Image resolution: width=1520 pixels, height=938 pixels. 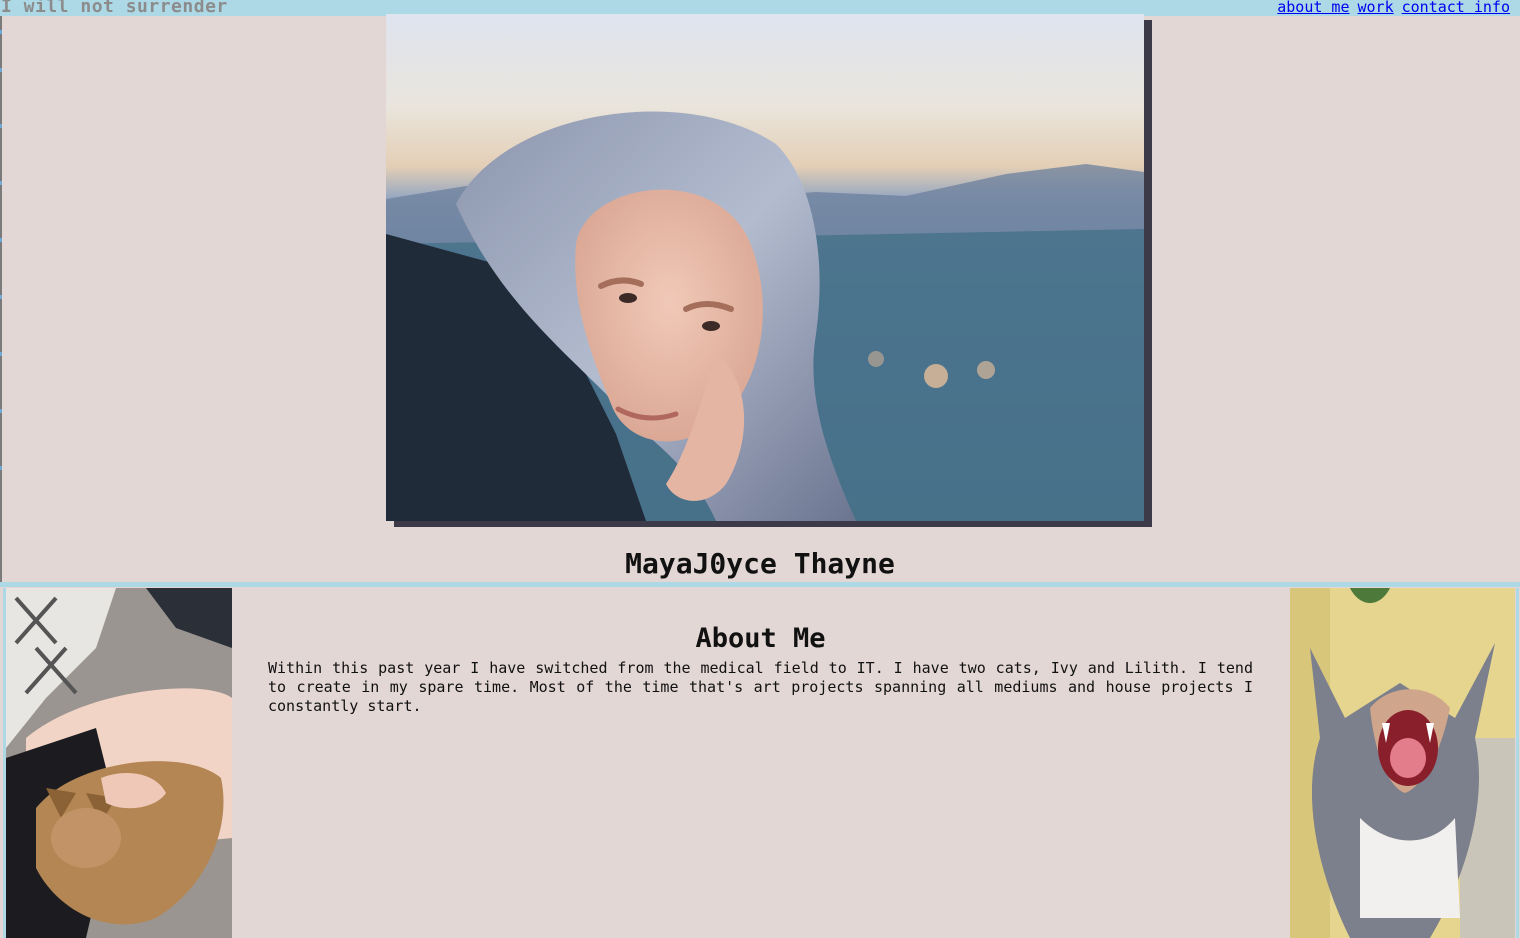 I want to click on cat-photo-left, so click(x=119, y=763).